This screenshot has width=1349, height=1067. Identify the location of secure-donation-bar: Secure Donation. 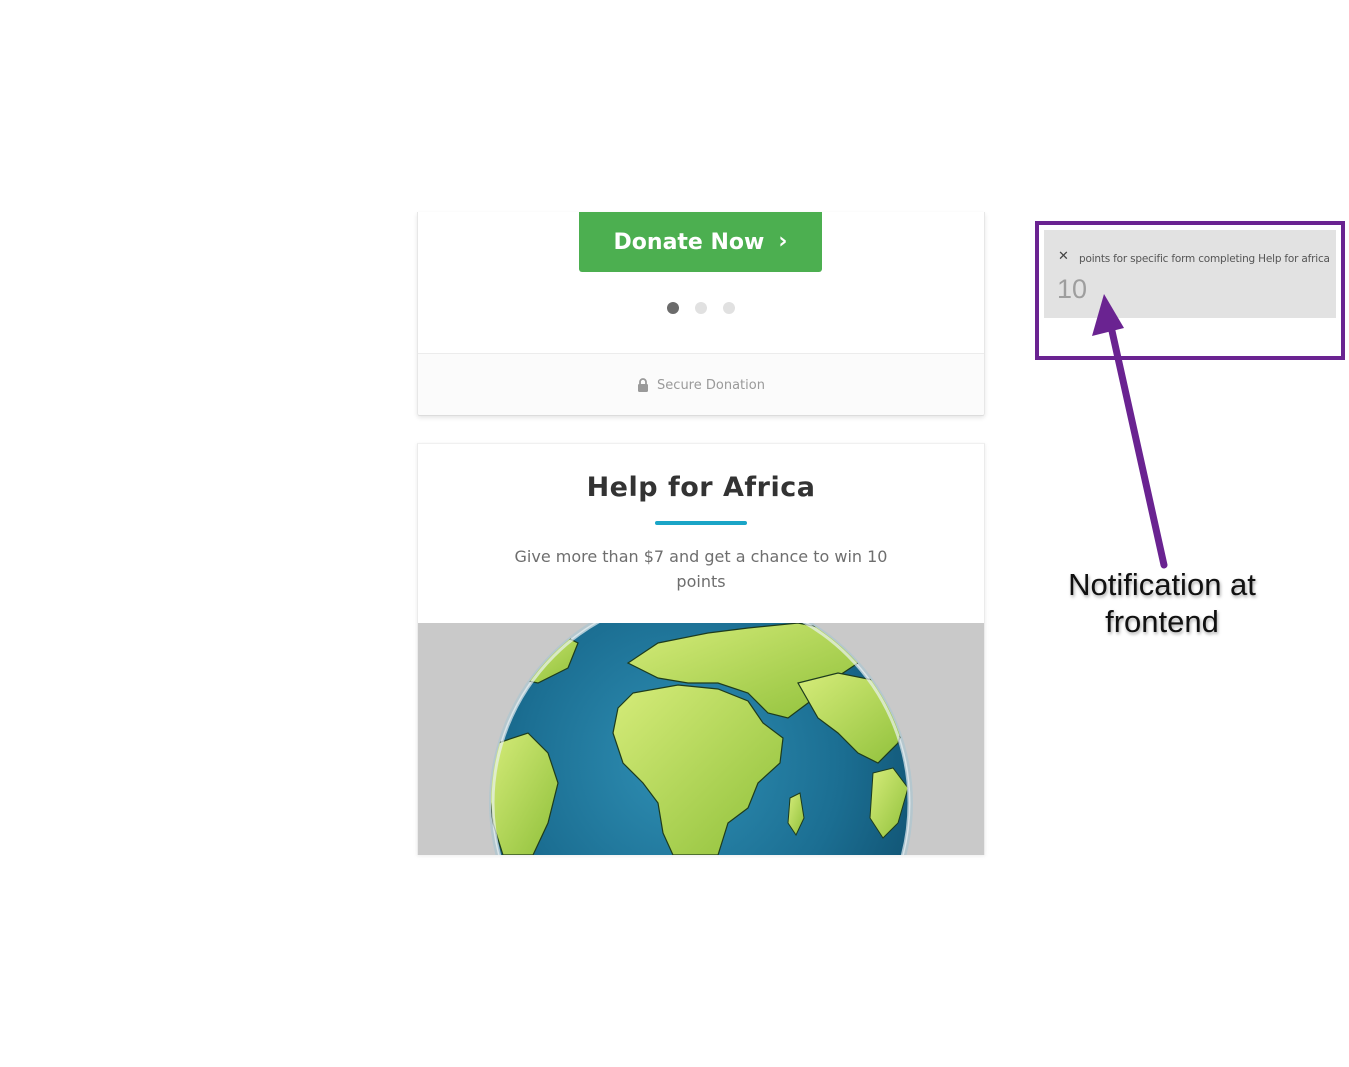
(701, 384).